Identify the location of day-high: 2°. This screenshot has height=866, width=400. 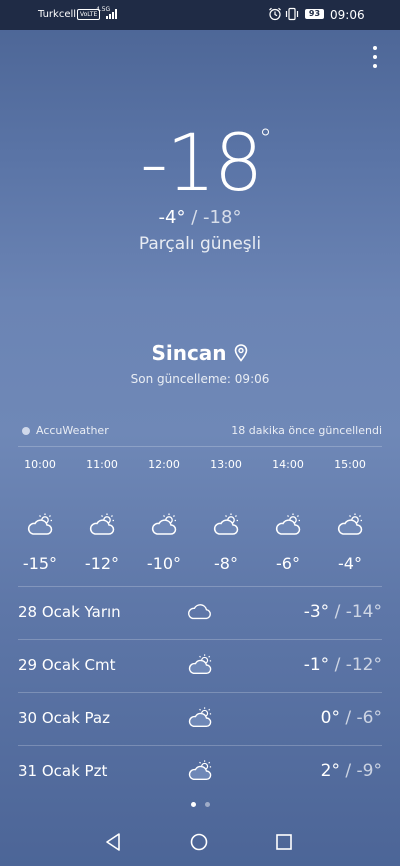
(330, 771).